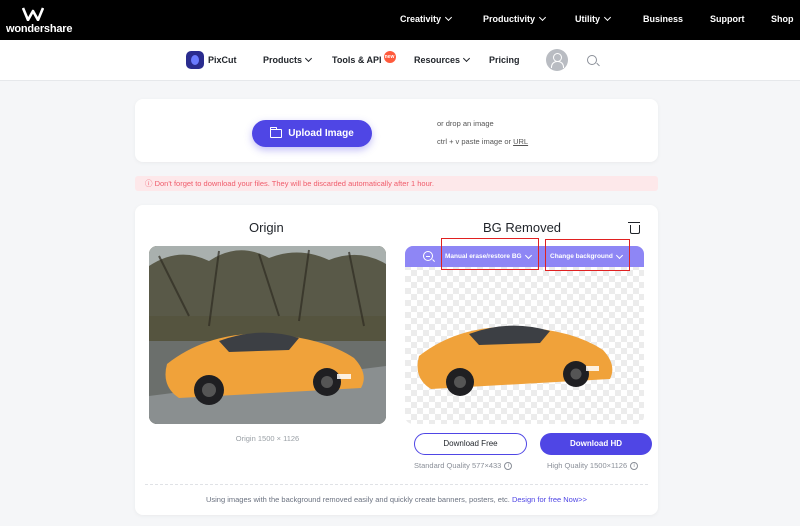 This screenshot has width=800, height=526. I want to click on nav-resources: Resources, so click(442, 59).